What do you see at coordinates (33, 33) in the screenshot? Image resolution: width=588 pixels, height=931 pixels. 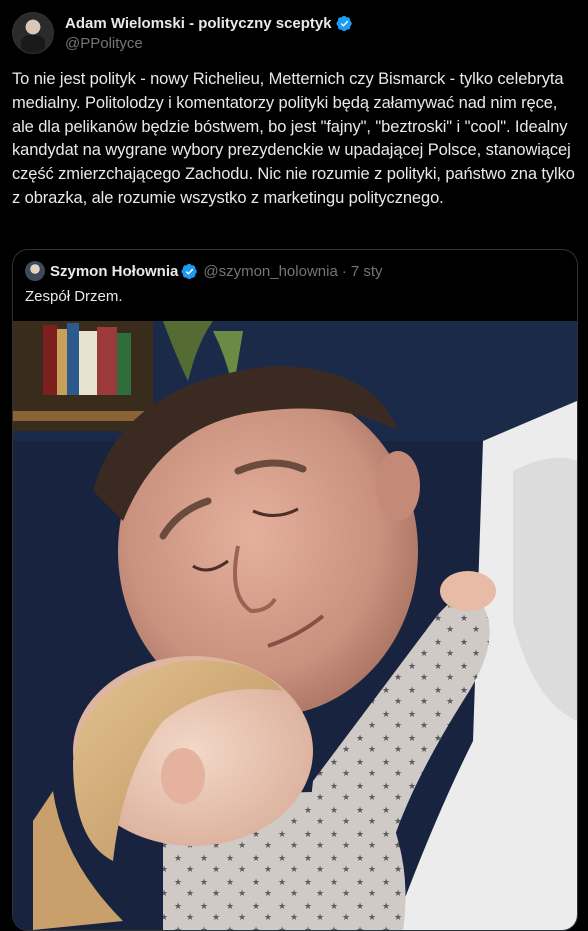 I see `author-avatar` at bounding box center [33, 33].